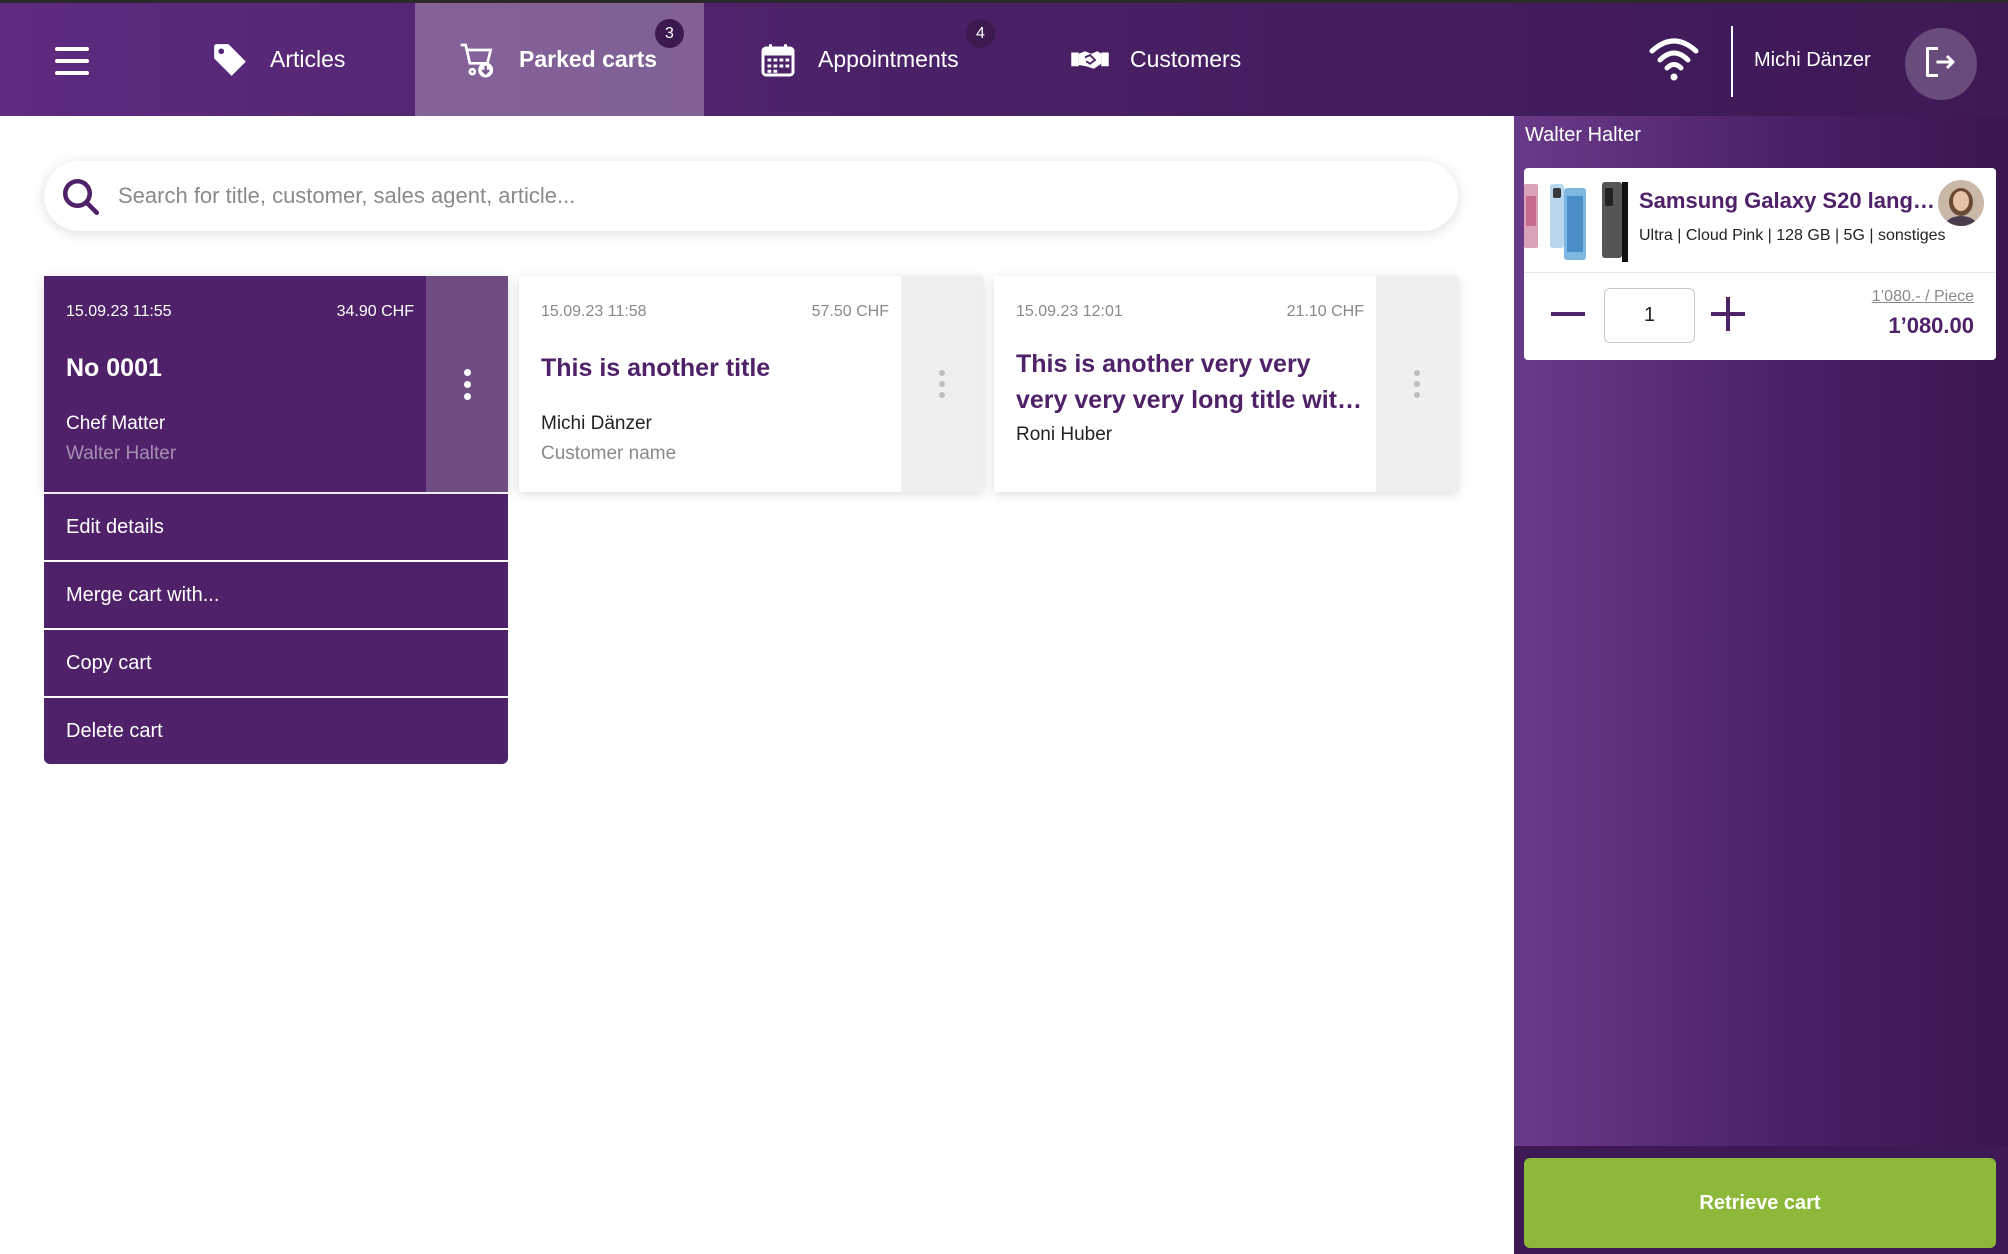  Describe the element at coordinates (596, 423) in the screenshot. I see `cart-sales-agent: Michi Dänzer` at that location.